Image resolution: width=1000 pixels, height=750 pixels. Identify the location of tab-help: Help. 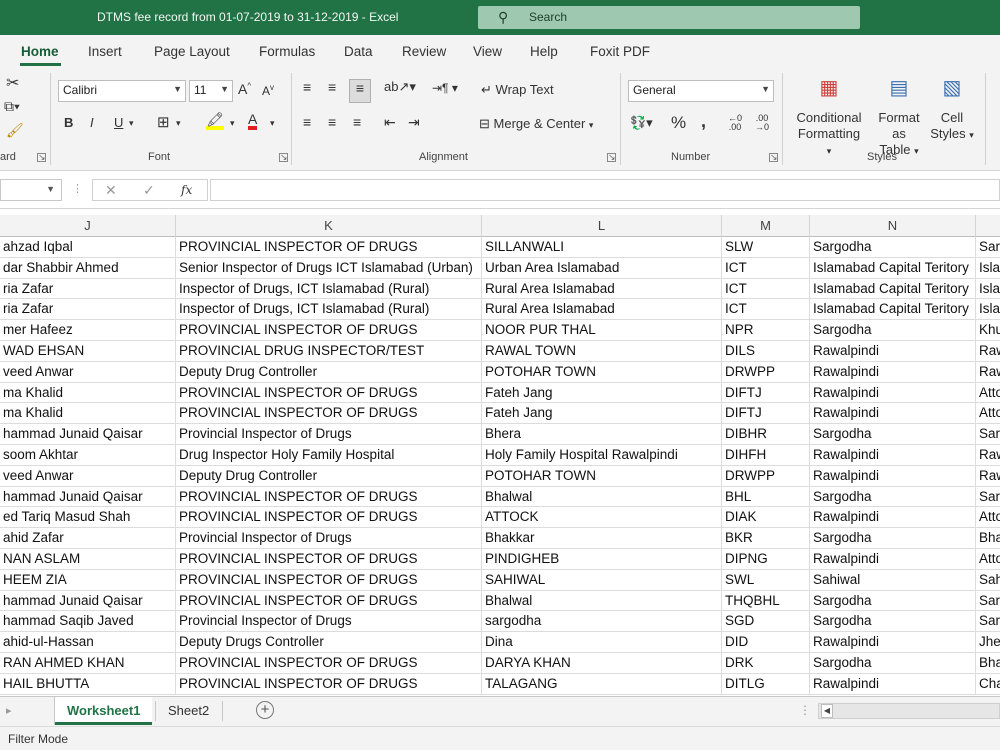
(544, 51).